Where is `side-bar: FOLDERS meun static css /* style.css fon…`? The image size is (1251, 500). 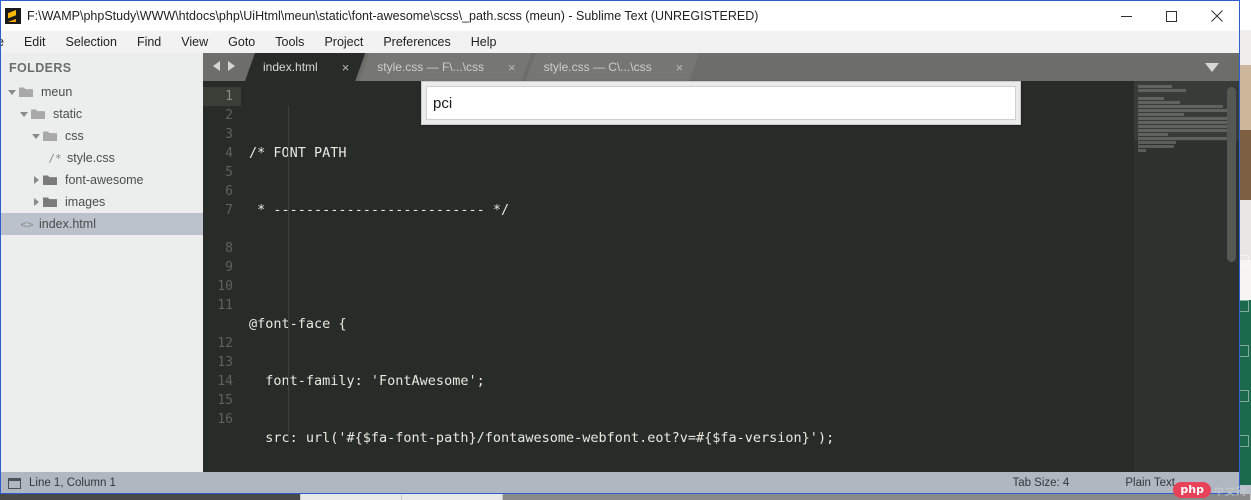 side-bar: FOLDERS meun static css /* style.css fon… is located at coordinates (102, 262).